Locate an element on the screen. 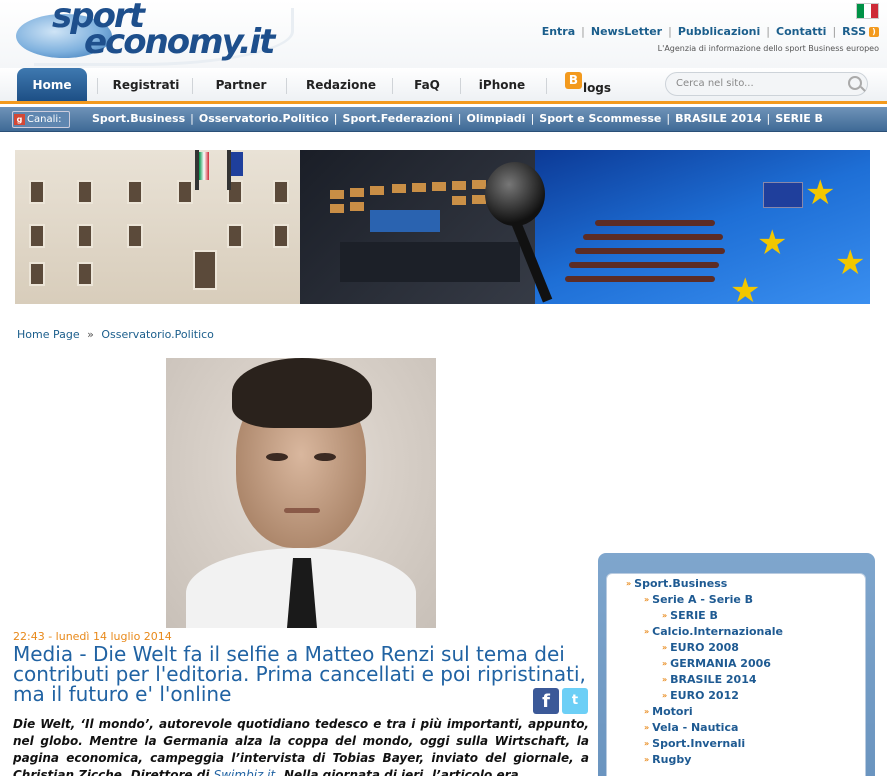 The image size is (887, 776). eu-flag-icon is located at coordinates (783, 195).